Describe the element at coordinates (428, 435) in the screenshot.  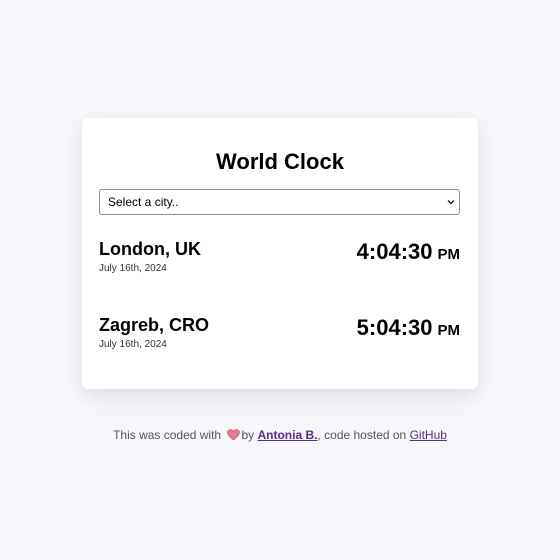
I see `github-link: GitHub` at that location.